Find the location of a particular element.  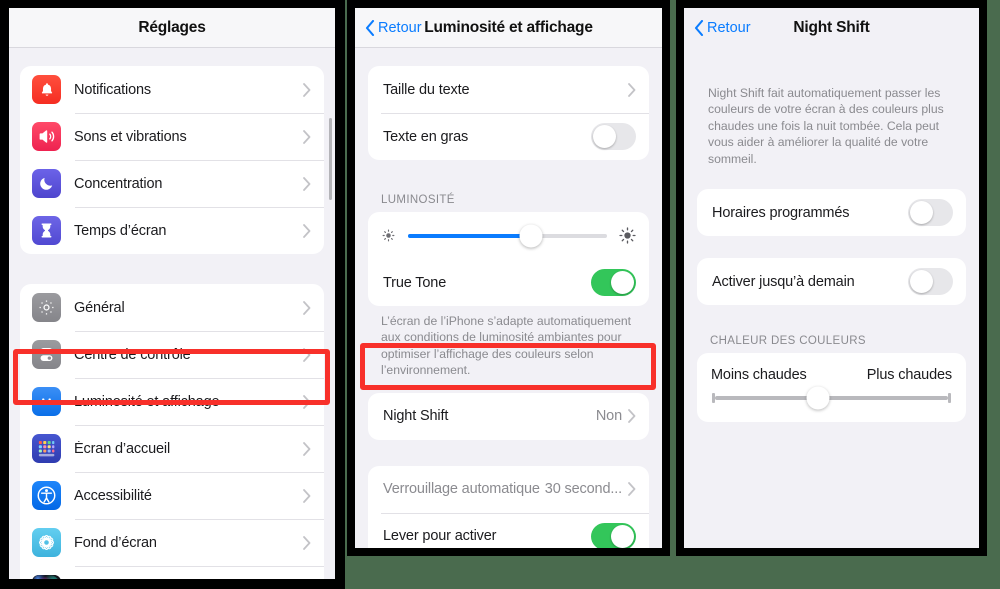

notifications-bell-icon is located at coordinates (46, 89).